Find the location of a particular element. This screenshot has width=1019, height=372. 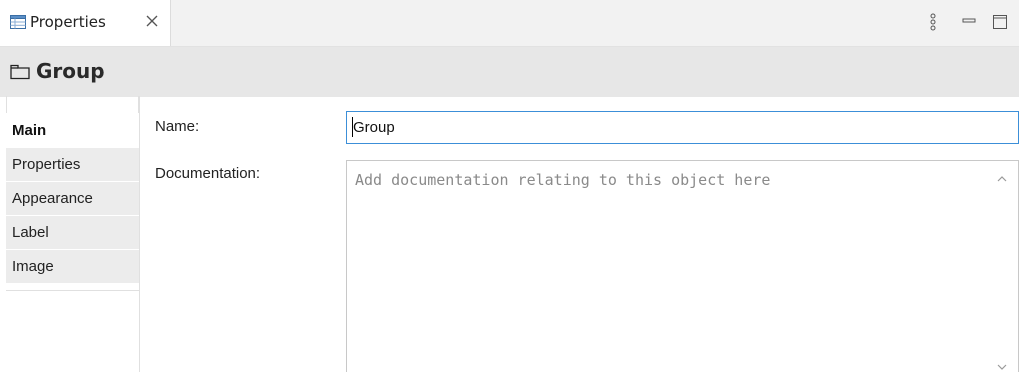

view-menu-icon is located at coordinates (933, 22).